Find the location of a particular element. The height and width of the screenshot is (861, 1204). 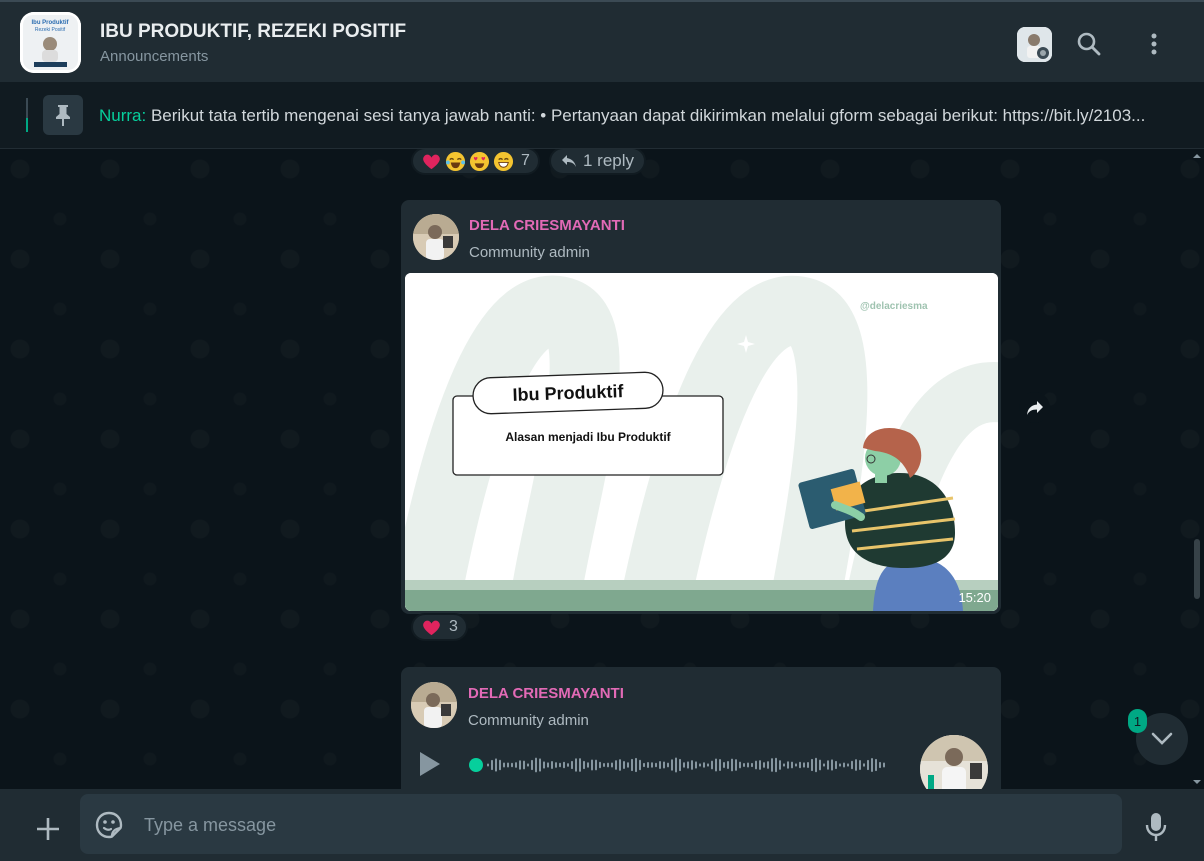

sticker-icon is located at coordinates (109, 825).